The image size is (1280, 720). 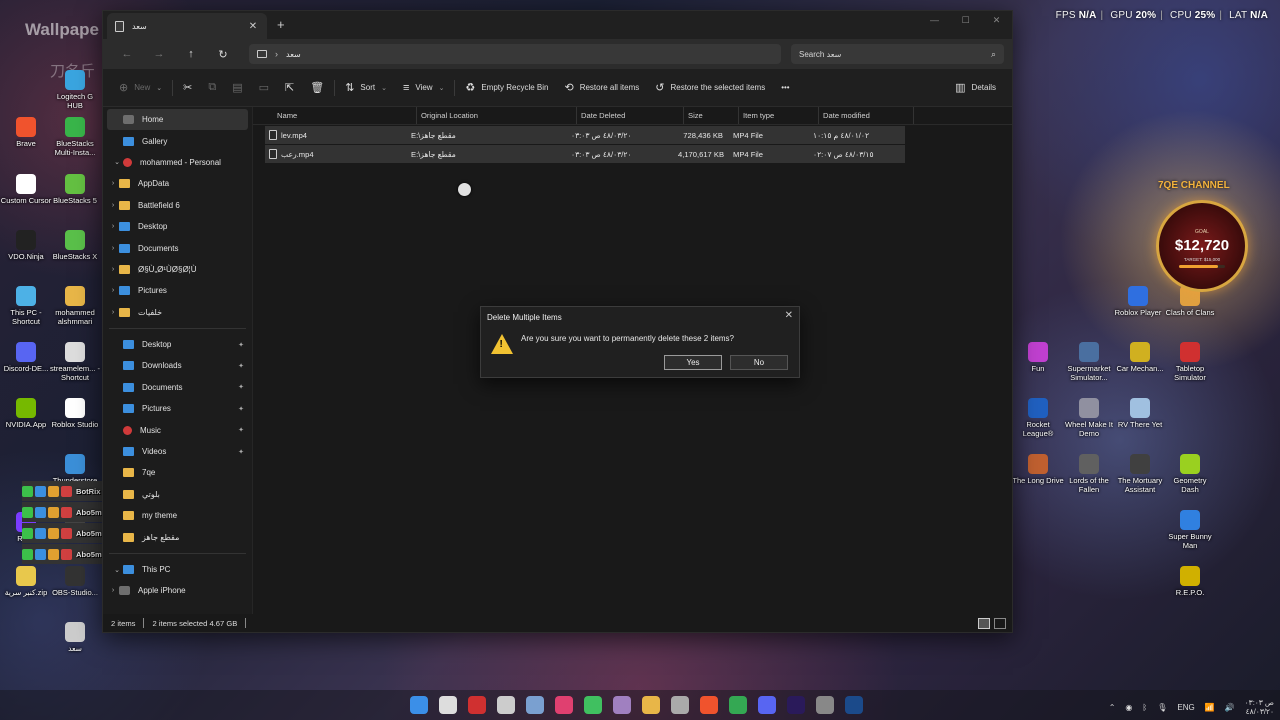 I want to click on share-button: ⇱, so click(x=289, y=88).